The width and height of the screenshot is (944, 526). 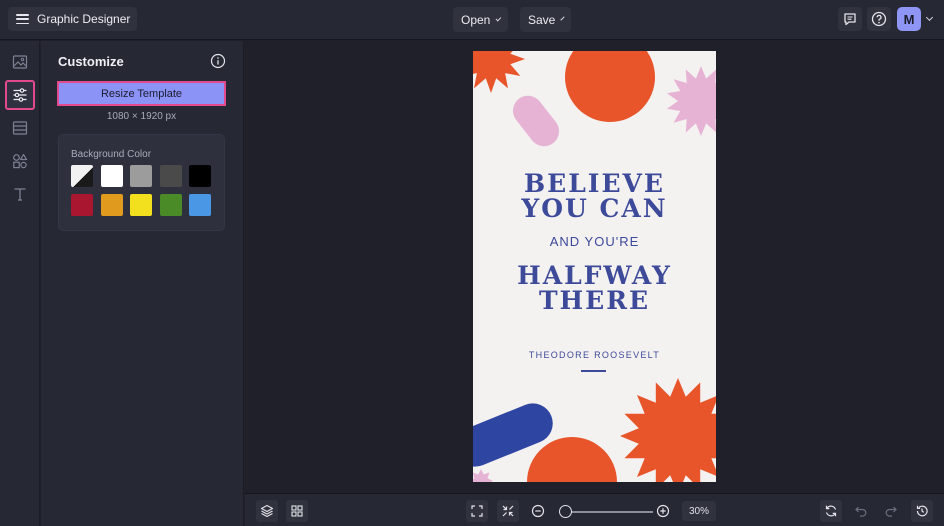 I want to click on open-label: Open, so click(x=476, y=19).